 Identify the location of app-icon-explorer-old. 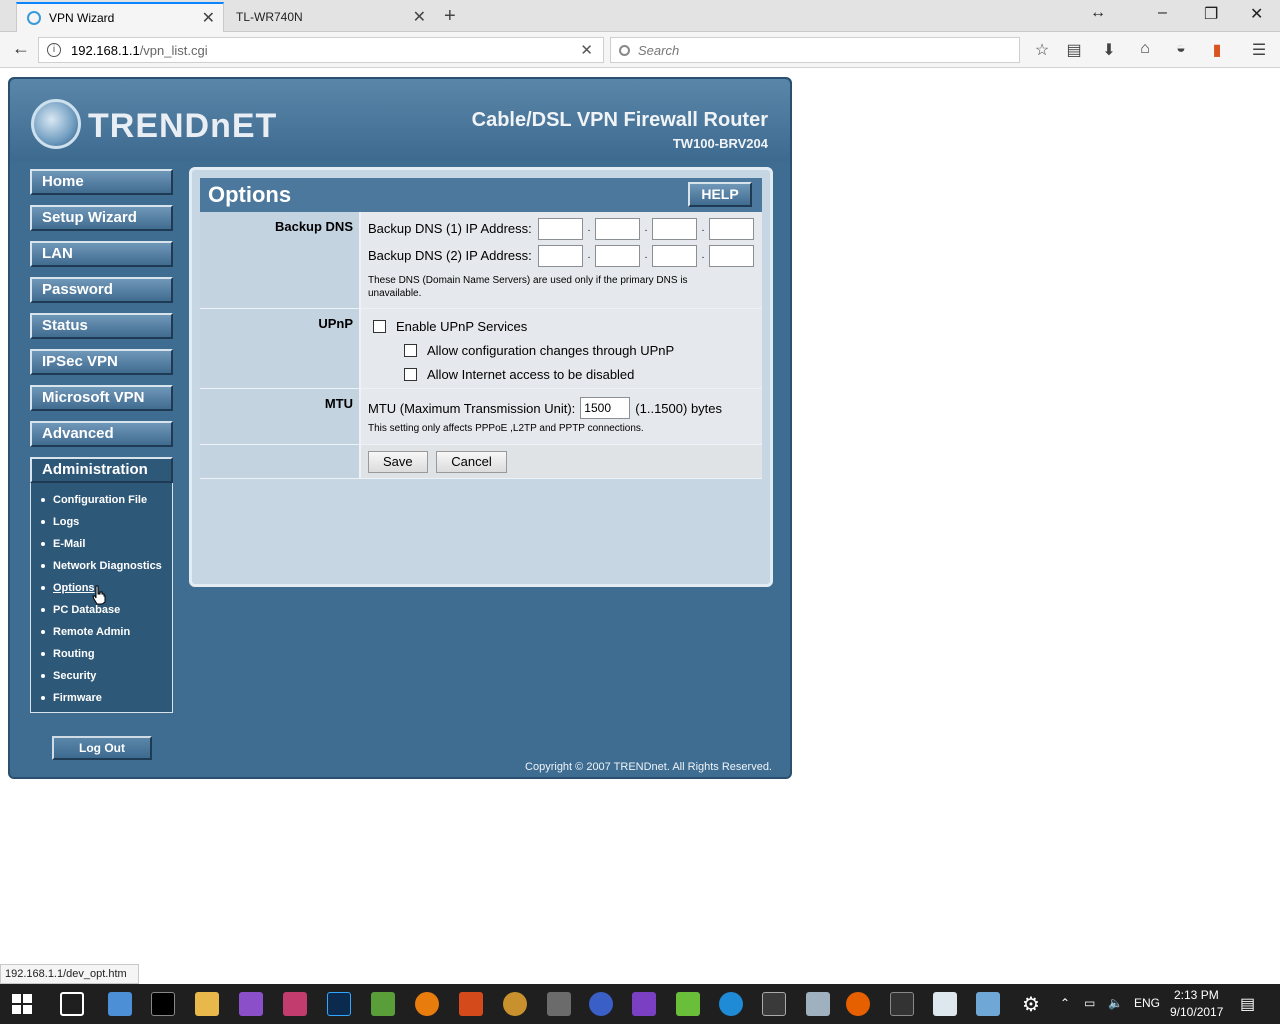
(120, 1004).